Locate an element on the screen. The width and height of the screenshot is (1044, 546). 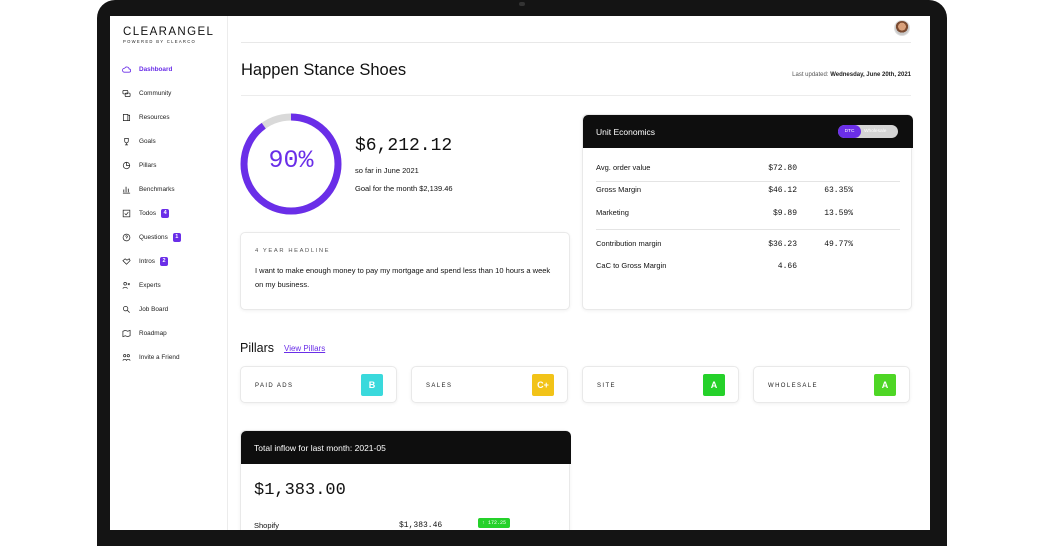
ue-value: 4.66 is located at coordinates (787, 266).